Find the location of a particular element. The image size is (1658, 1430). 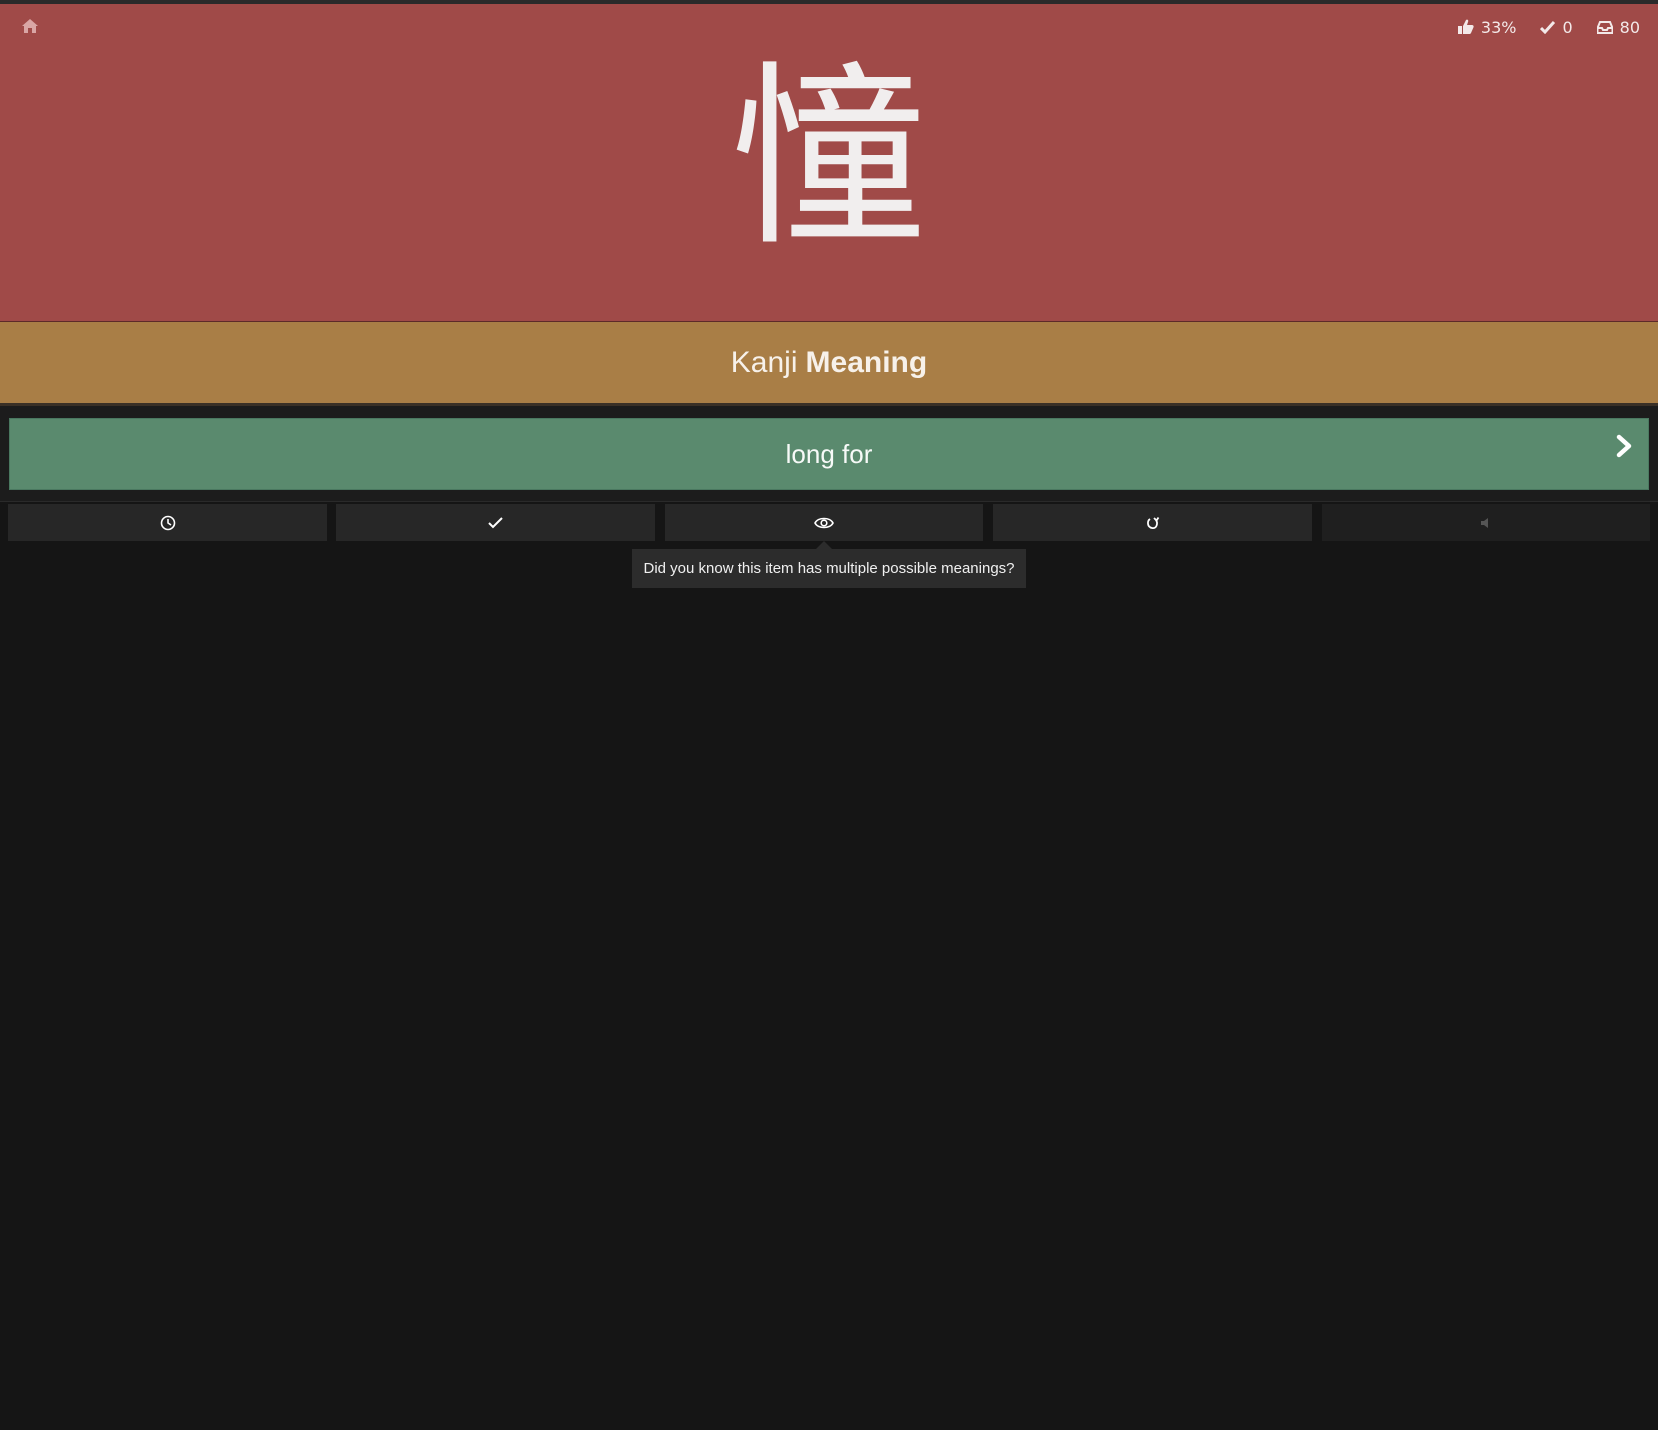

item-info-button is located at coordinates (824, 522).